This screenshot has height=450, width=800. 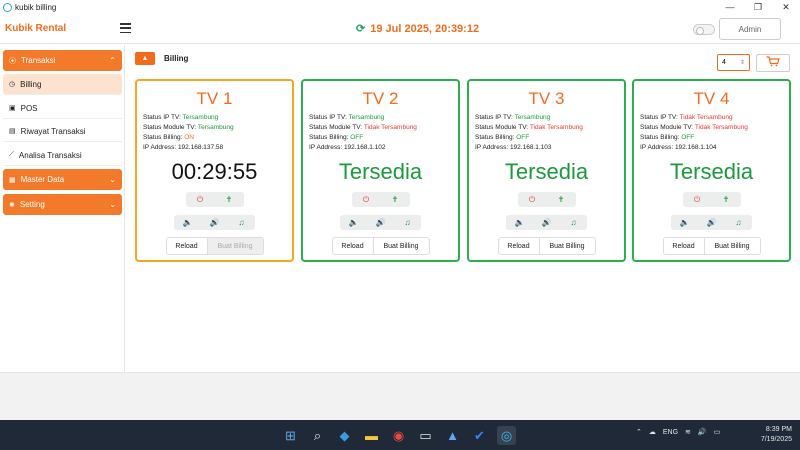 What do you see at coordinates (12, 61) in the screenshot?
I see `transaksi-icon: ⦿` at bounding box center [12, 61].